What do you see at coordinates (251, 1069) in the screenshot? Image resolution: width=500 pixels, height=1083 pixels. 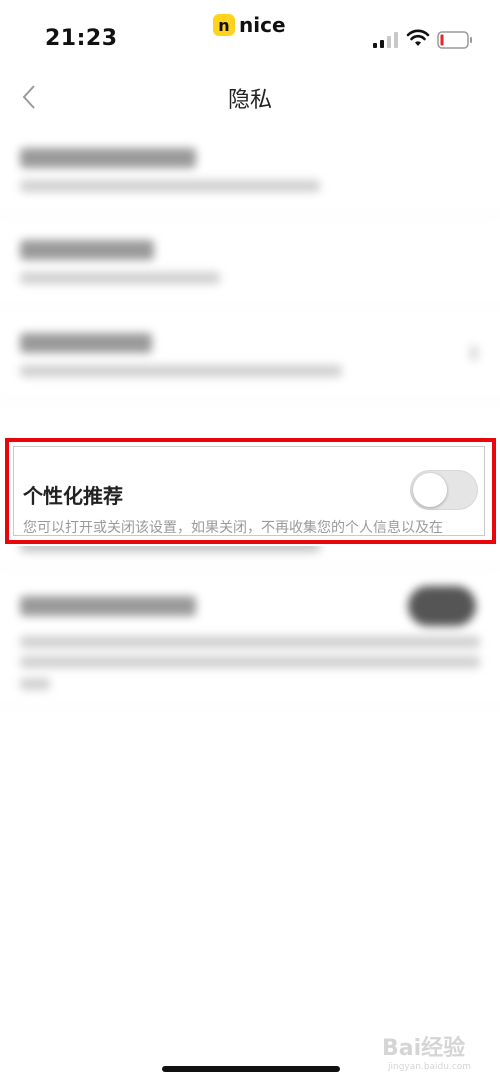 I see `home-indicator` at bounding box center [251, 1069].